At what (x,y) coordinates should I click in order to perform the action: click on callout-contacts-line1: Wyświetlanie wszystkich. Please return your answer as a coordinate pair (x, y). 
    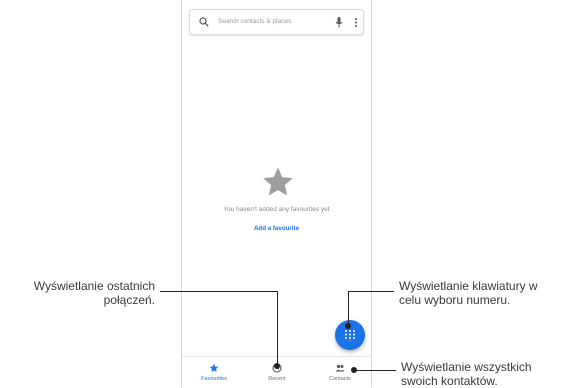
    Looking at the image, I should click on (466, 367).